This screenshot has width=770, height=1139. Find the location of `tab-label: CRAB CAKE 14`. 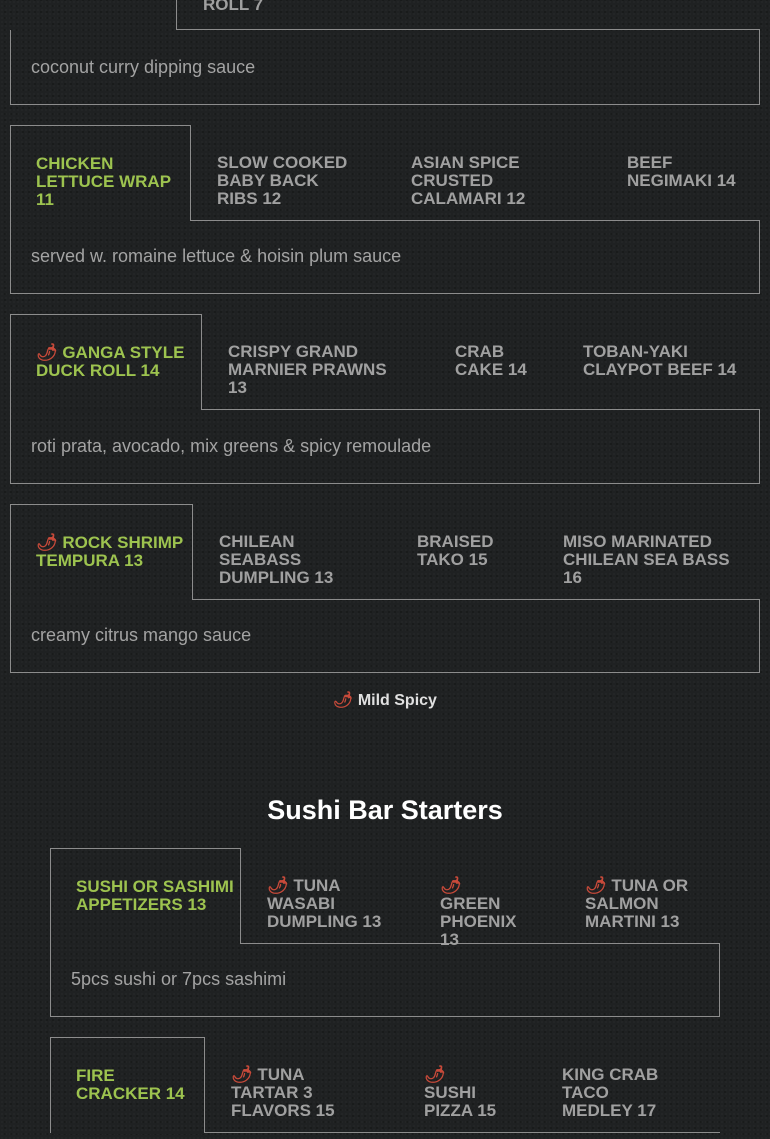

tab-label: CRAB CAKE 14 is located at coordinates (491, 360).